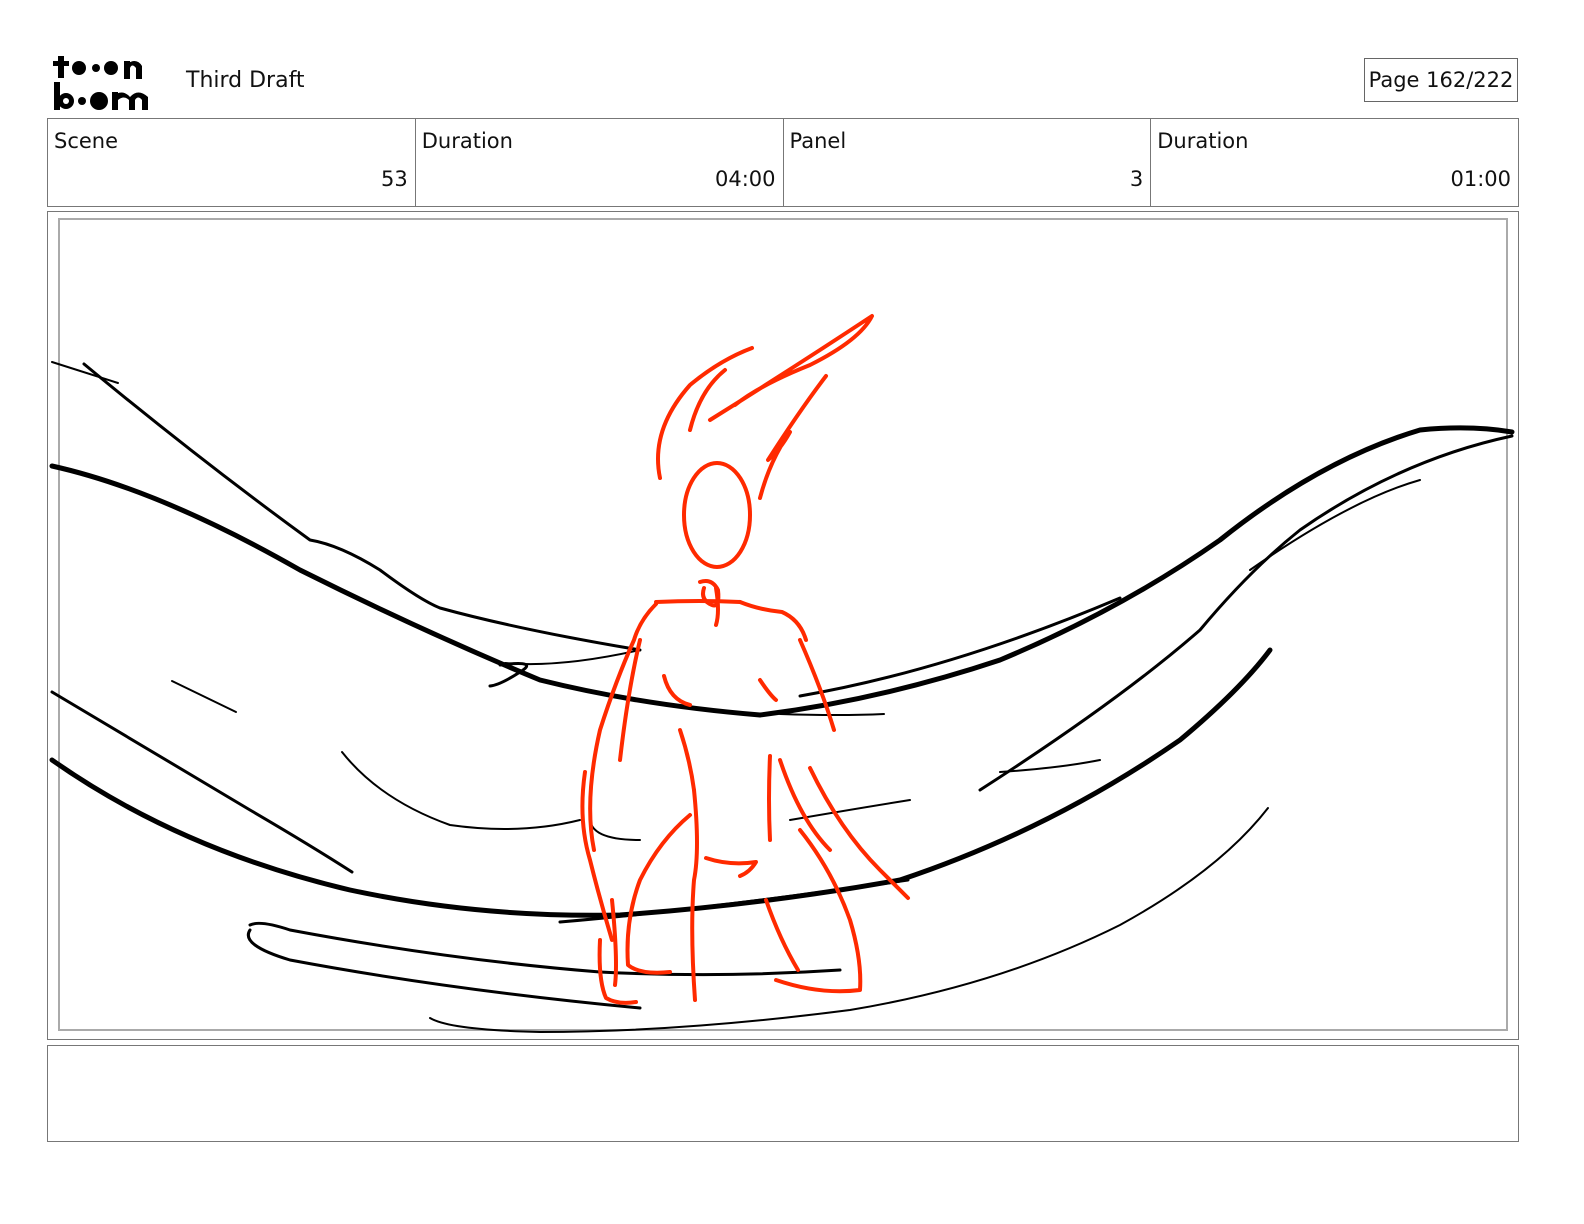  Describe the element at coordinates (783, 1093) in the screenshot. I see `notes-area` at that location.